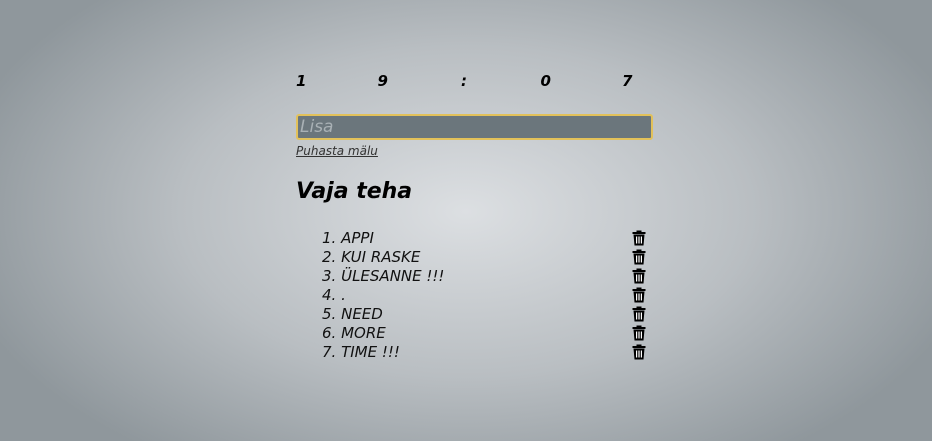 This screenshot has height=441, width=932. I want to click on todo-number: 1., so click(329, 237).